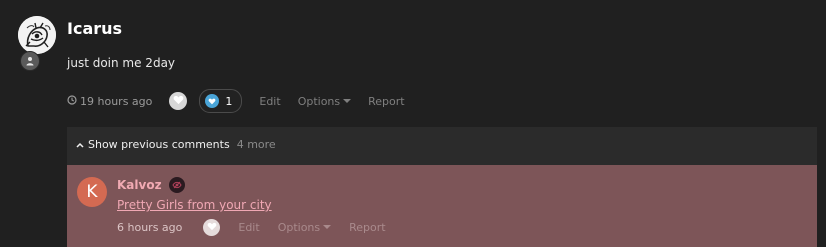  I want to click on comment-author-row: Kalvoz, so click(151, 185).